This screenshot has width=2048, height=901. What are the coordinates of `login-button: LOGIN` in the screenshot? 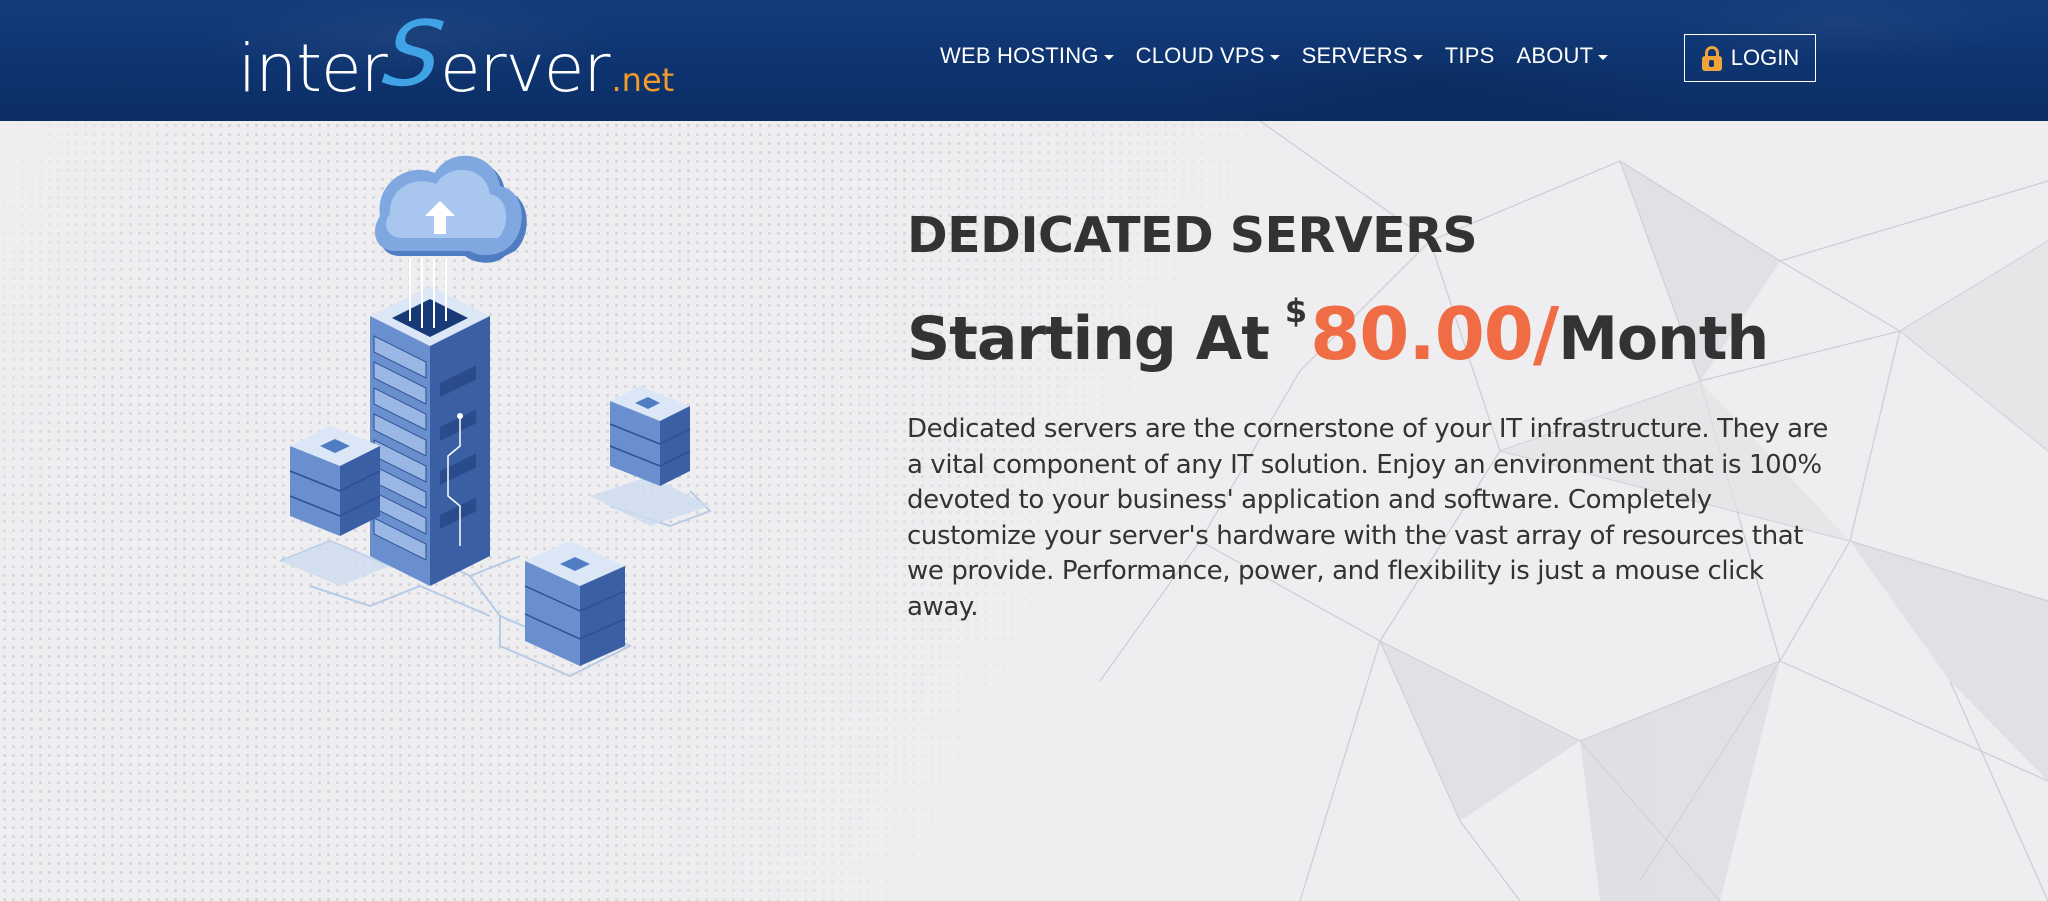 It's located at (1750, 58).